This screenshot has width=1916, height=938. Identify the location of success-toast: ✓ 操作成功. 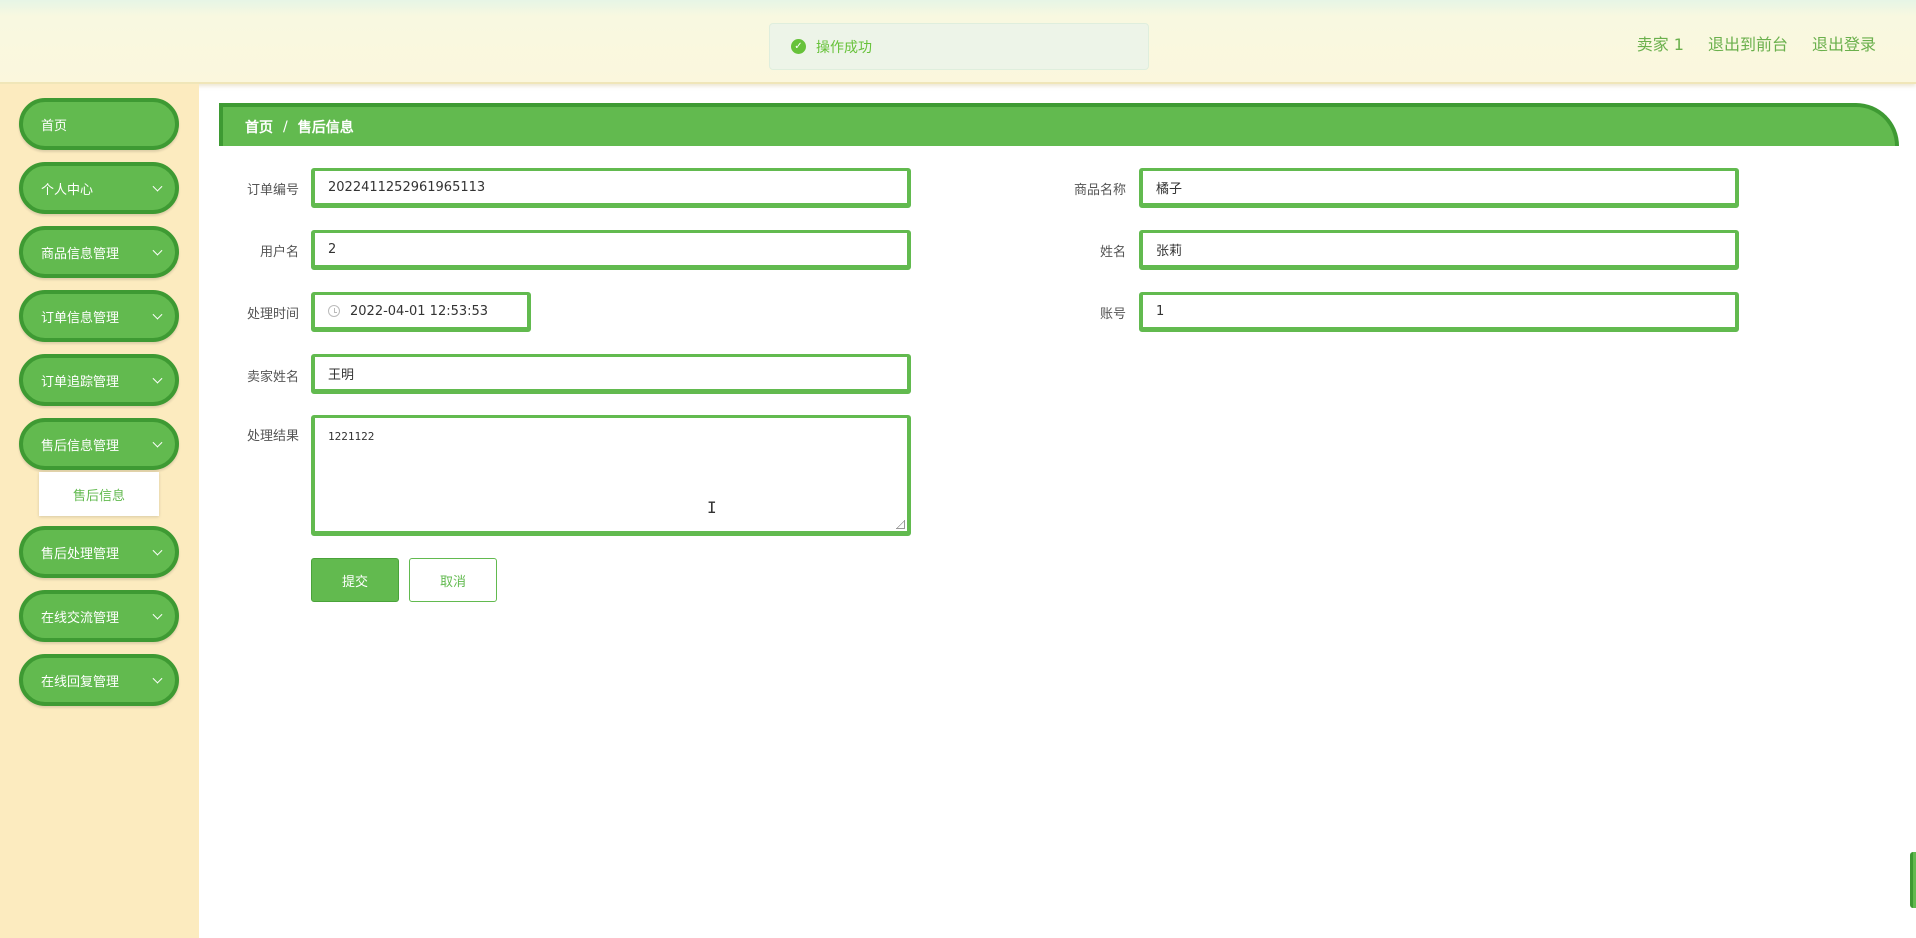
(959, 46).